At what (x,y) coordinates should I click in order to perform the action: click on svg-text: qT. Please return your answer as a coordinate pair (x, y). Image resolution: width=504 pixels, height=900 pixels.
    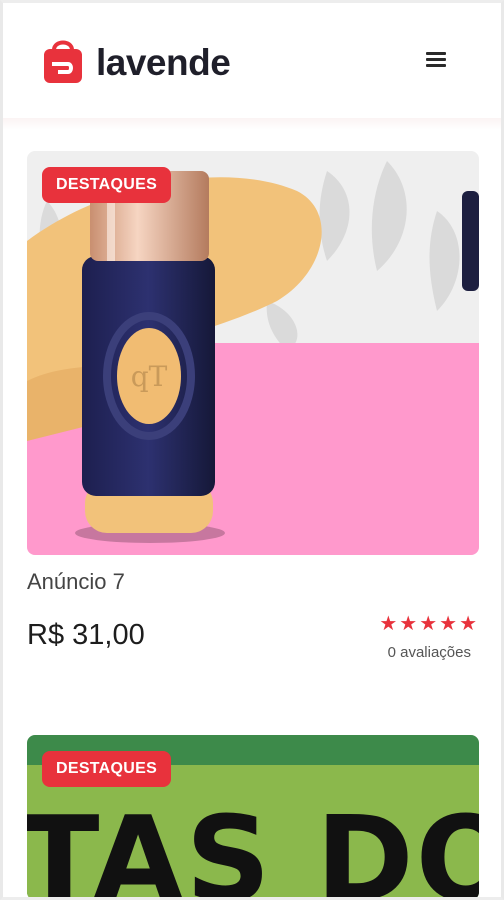
    Looking at the image, I should click on (149, 376).